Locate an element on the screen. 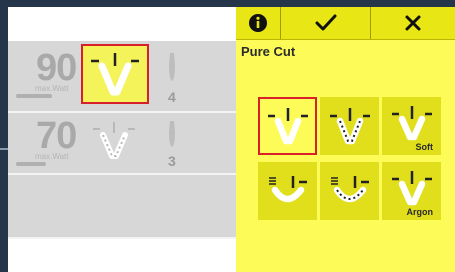  mode-label: Soft is located at coordinates (424, 147).